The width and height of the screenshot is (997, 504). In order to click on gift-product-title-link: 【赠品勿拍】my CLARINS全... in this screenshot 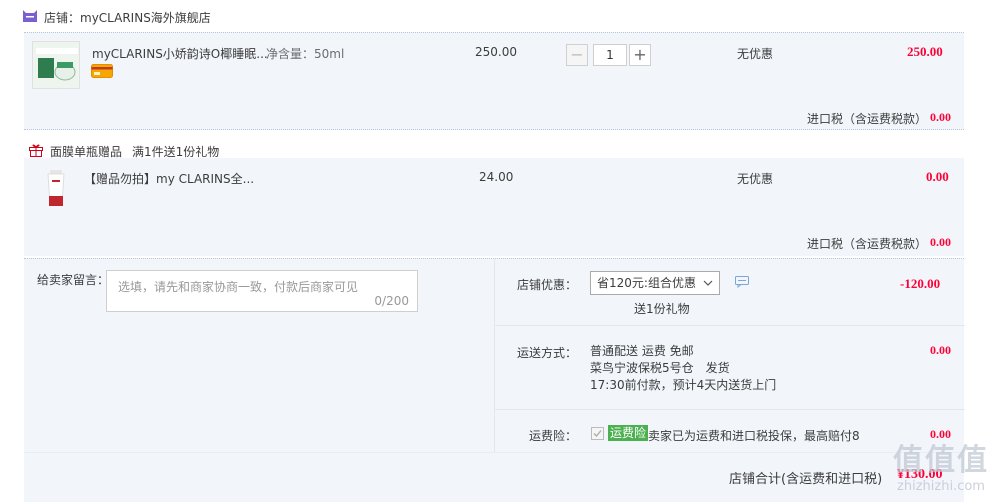, I will do `click(169, 178)`.